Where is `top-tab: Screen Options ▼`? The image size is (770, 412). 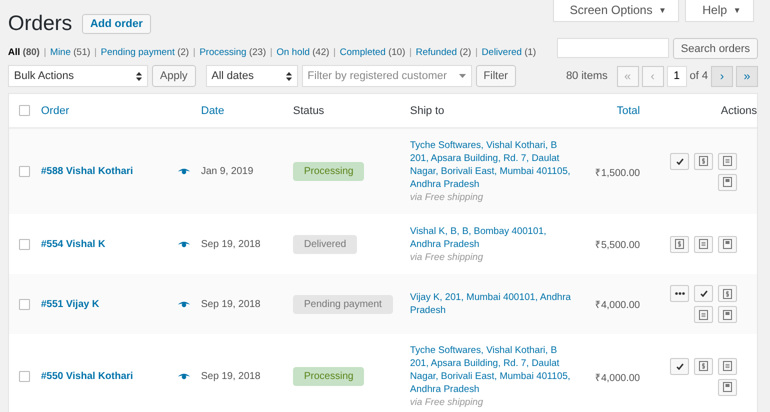 top-tab: Screen Options ▼ is located at coordinates (616, 11).